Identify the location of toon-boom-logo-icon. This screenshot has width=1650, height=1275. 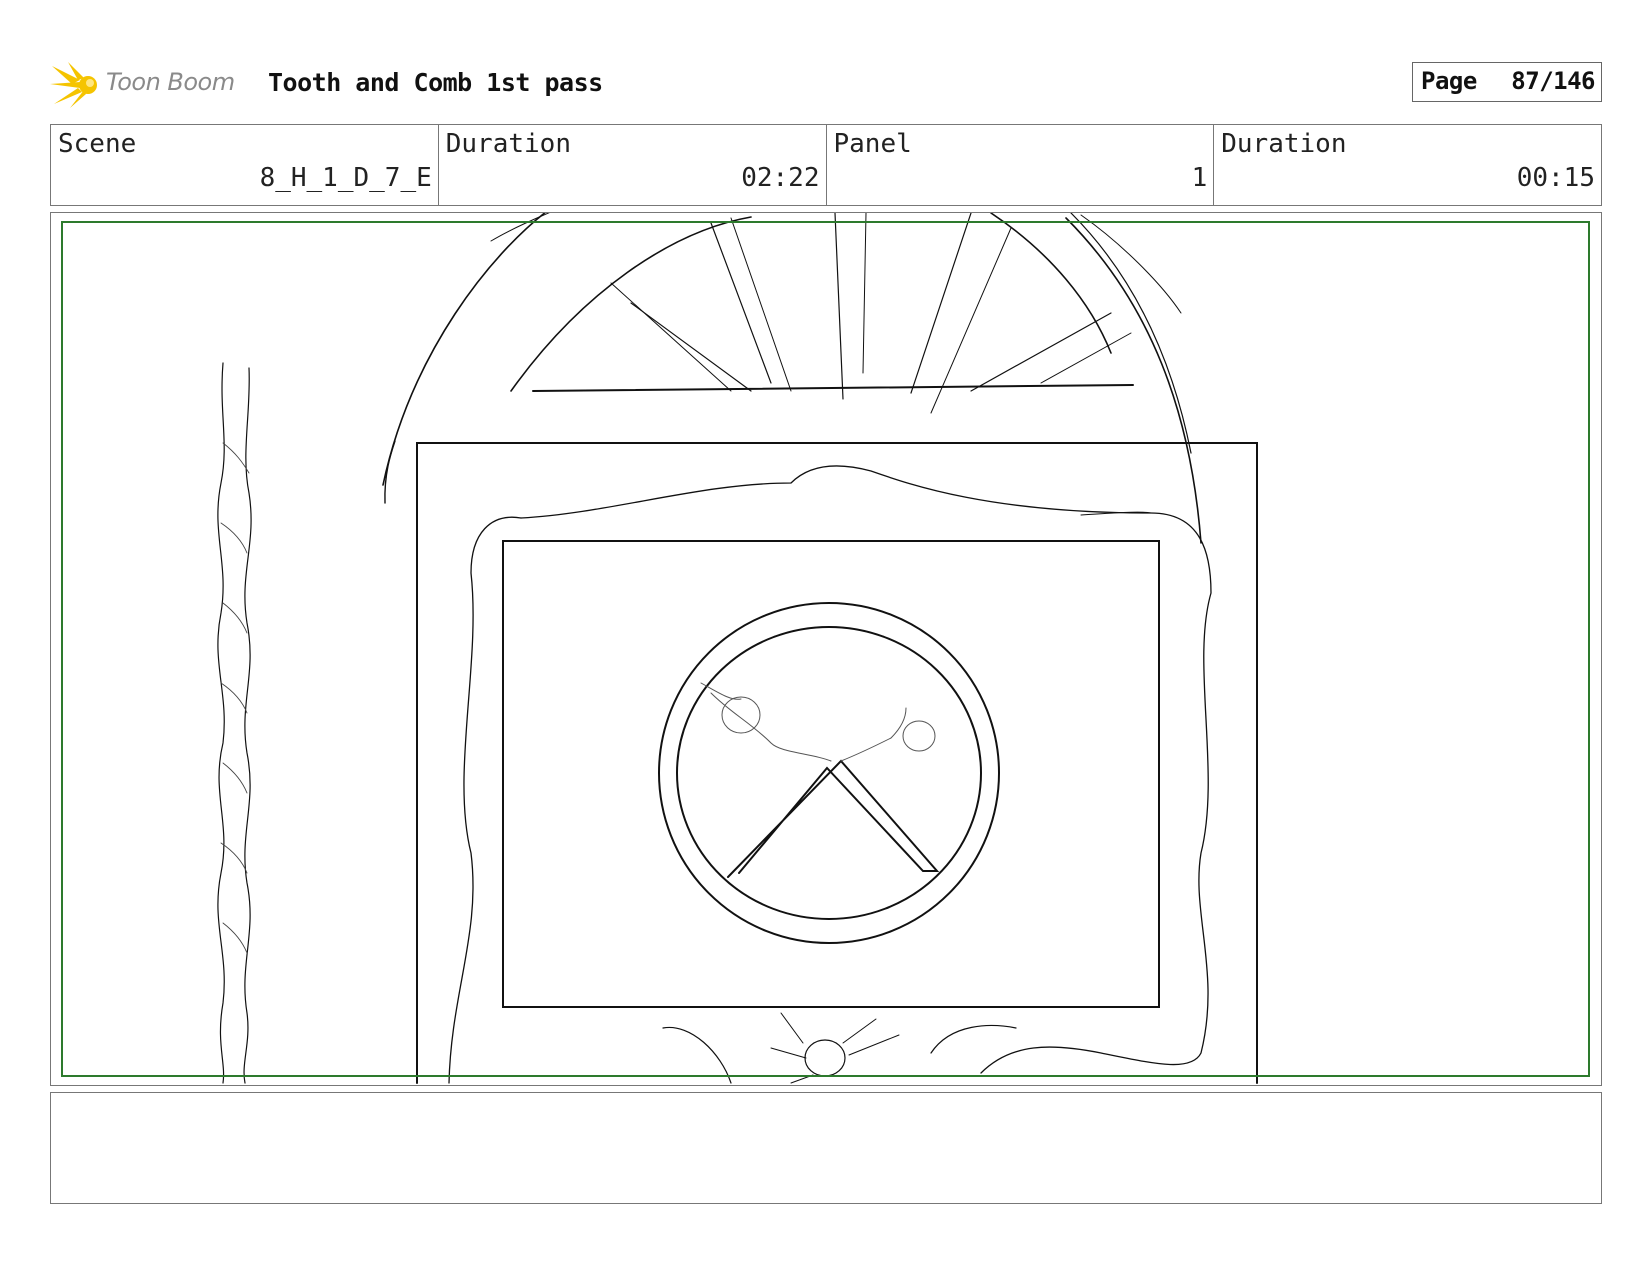
(73, 85).